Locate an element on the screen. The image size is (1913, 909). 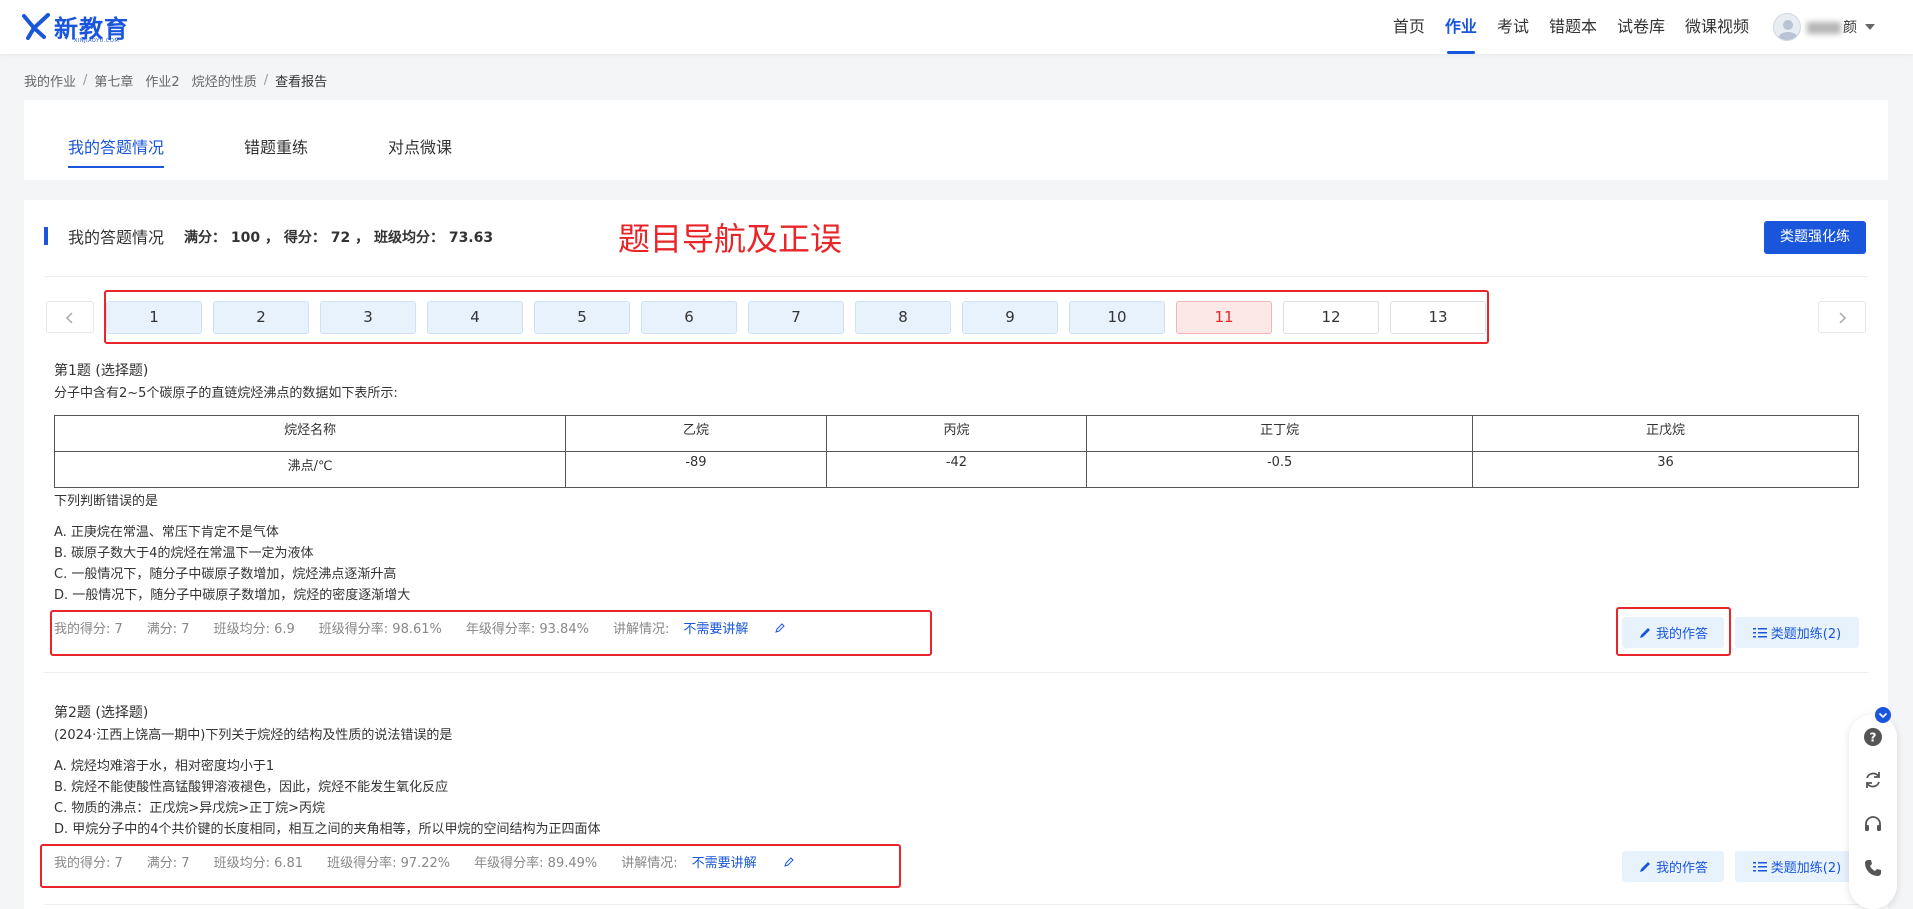
q2-full-score: 满分: 7 is located at coordinates (168, 863).